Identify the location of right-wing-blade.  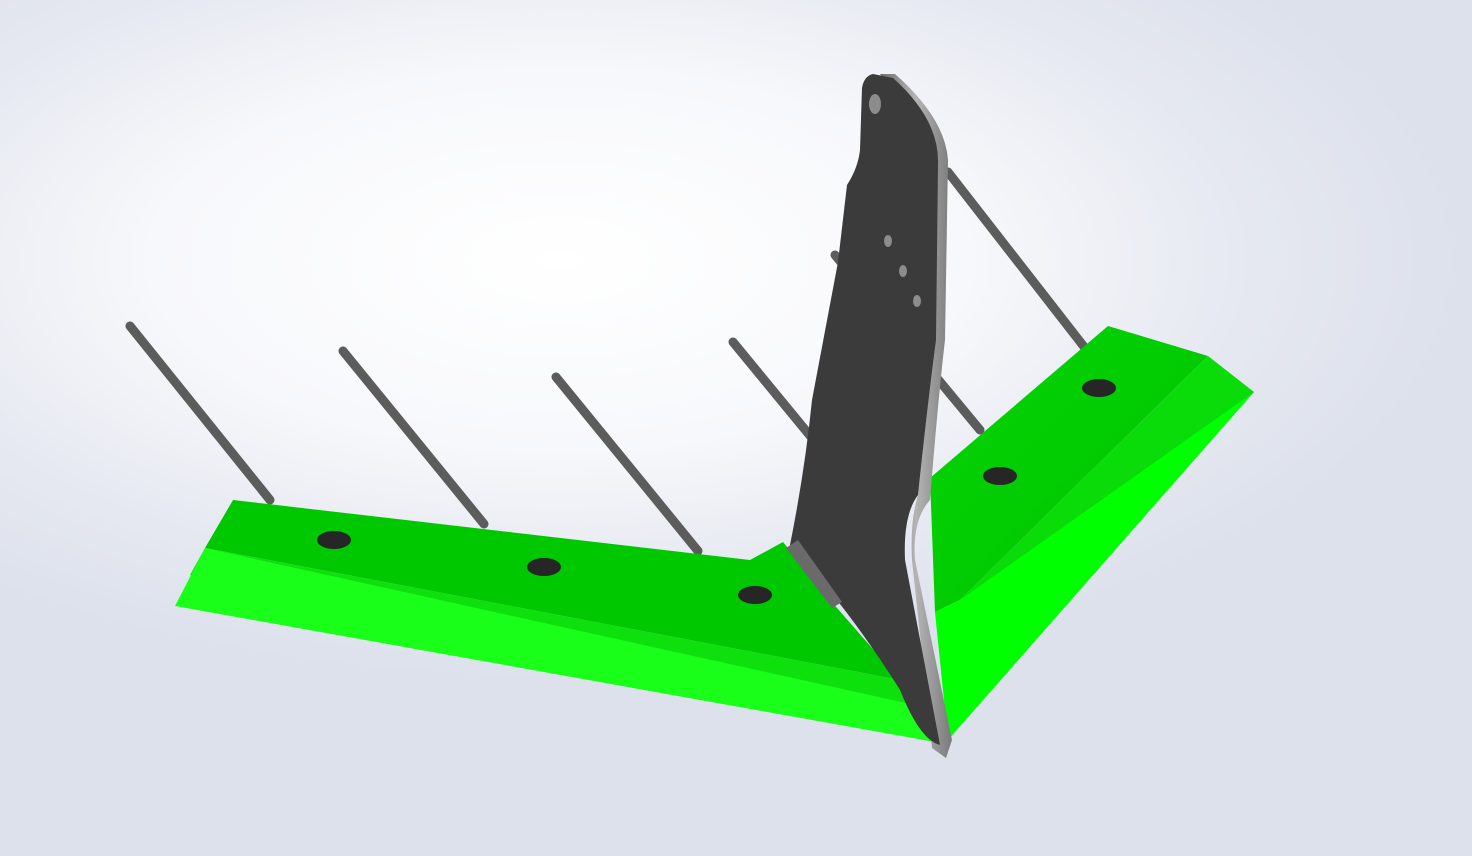
(1092, 533).